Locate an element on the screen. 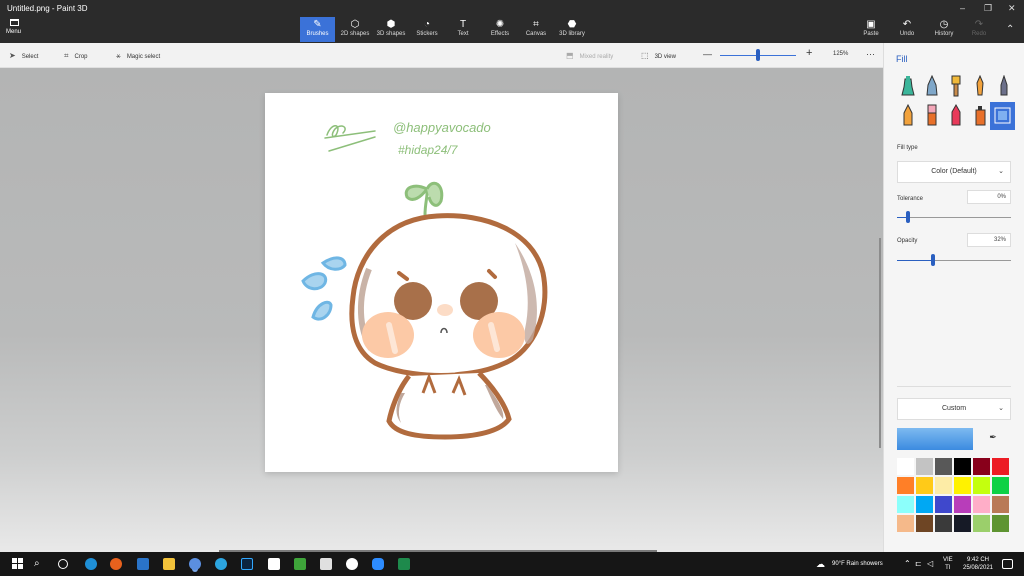 The height and width of the screenshot is (576, 1024). weather-text: 90°F Rain showers is located at coordinates (857, 564).